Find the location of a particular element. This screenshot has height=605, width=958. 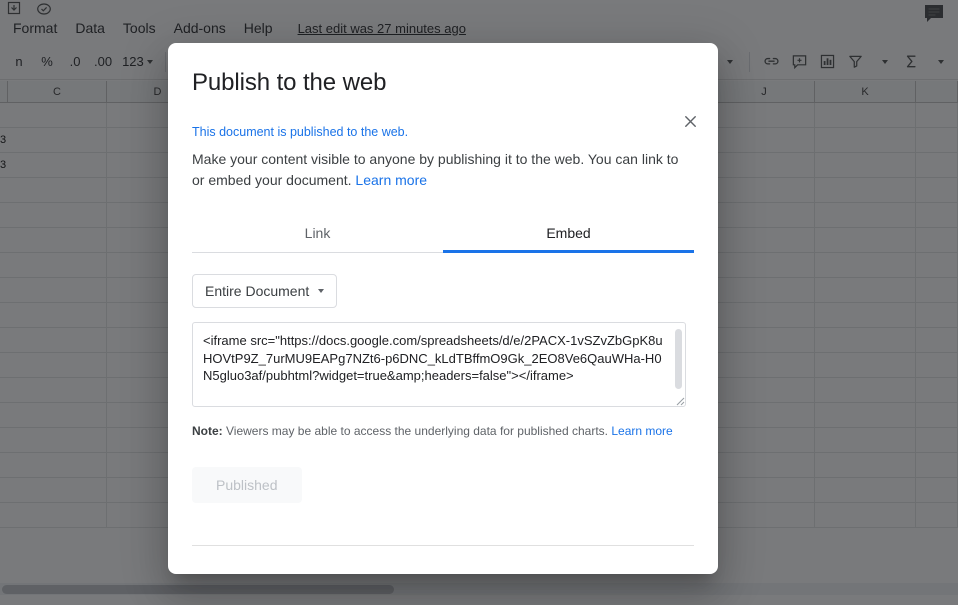

publish-status-text: This document is published to the web. is located at coordinates (300, 132).